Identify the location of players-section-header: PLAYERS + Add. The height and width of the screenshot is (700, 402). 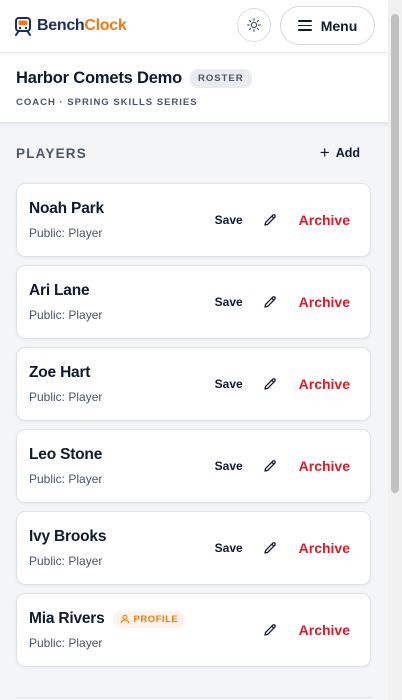
(194, 153).